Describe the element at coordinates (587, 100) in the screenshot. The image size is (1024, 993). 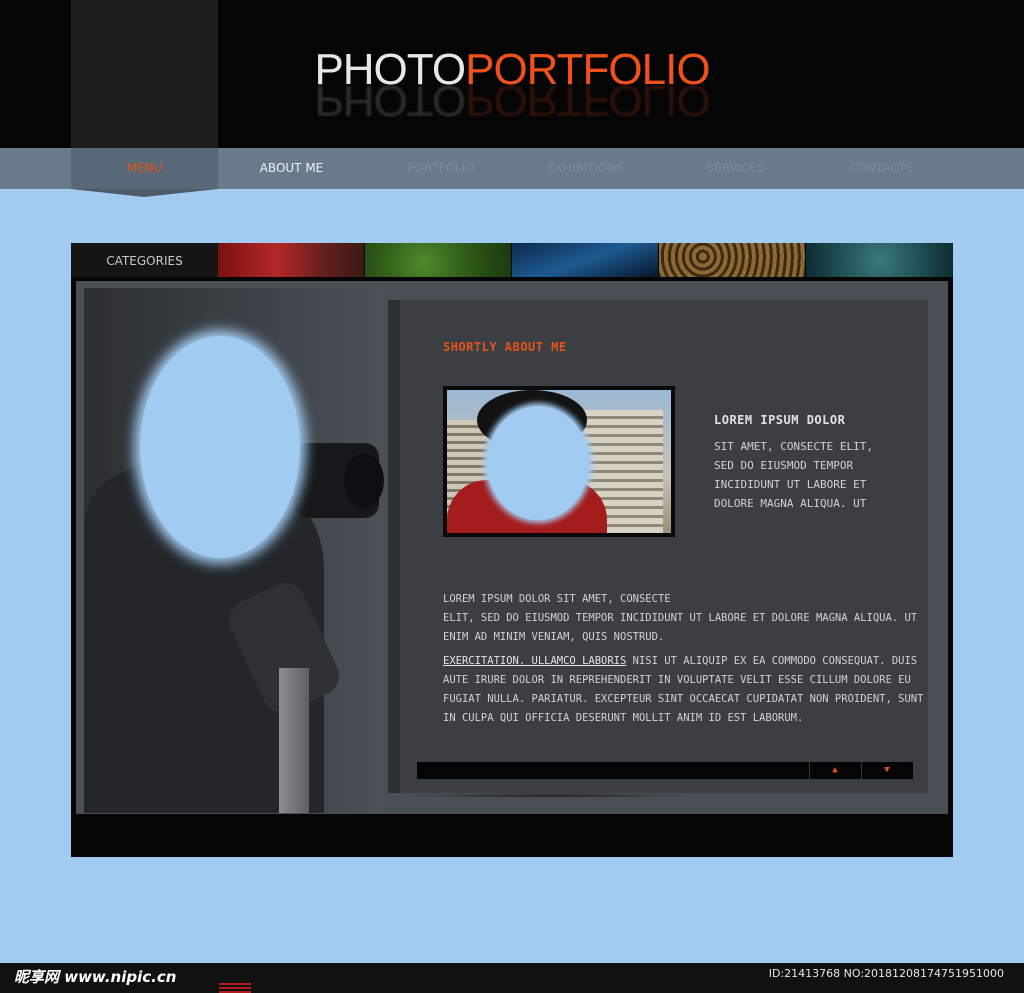
I see `logo-reflection-portfolio: PORTFOLIO` at that location.